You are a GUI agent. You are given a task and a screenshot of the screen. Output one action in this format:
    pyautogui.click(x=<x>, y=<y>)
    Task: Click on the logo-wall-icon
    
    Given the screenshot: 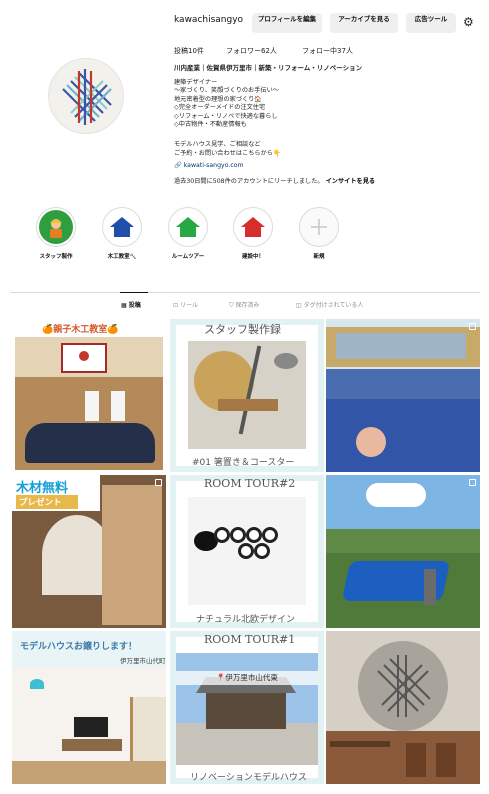 What is the action you would take?
    pyautogui.click(x=403, y=686)
    